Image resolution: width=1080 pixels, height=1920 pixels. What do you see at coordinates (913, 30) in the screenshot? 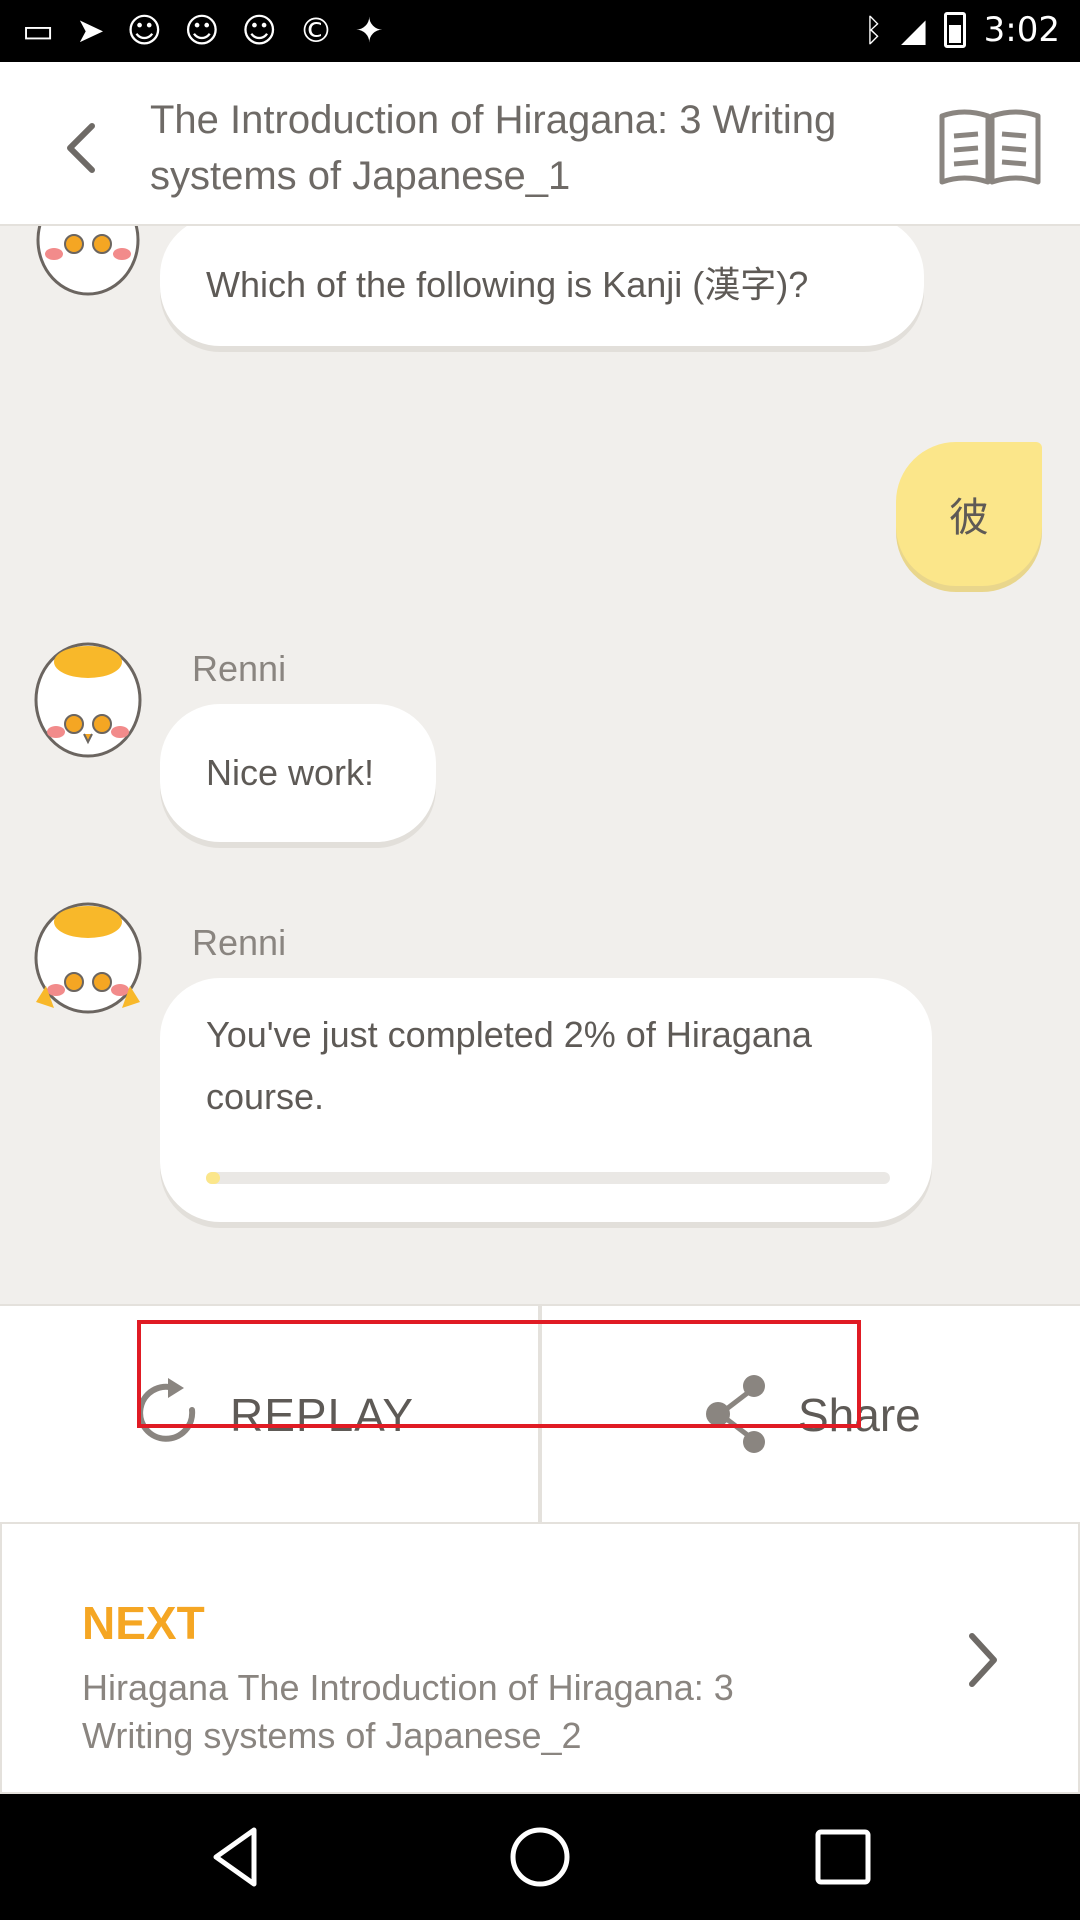
I see `signal-icon: ◢` at bounding box center [913, 30].